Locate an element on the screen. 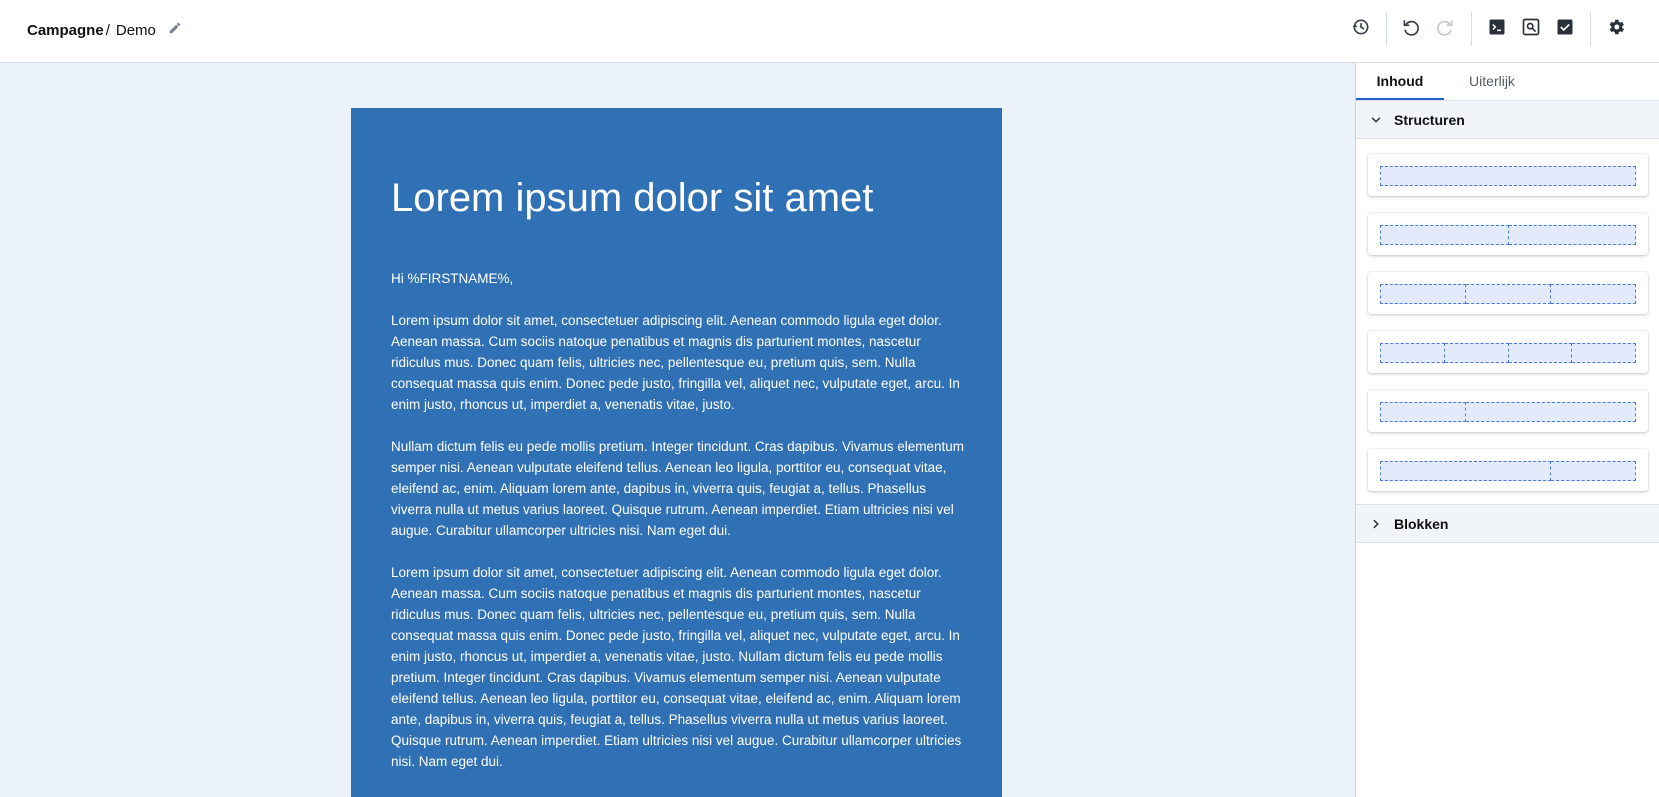 Image resolution: width=1659 pixels, height=797 pixels. pencil-icon is located at coordinates (175, 30).